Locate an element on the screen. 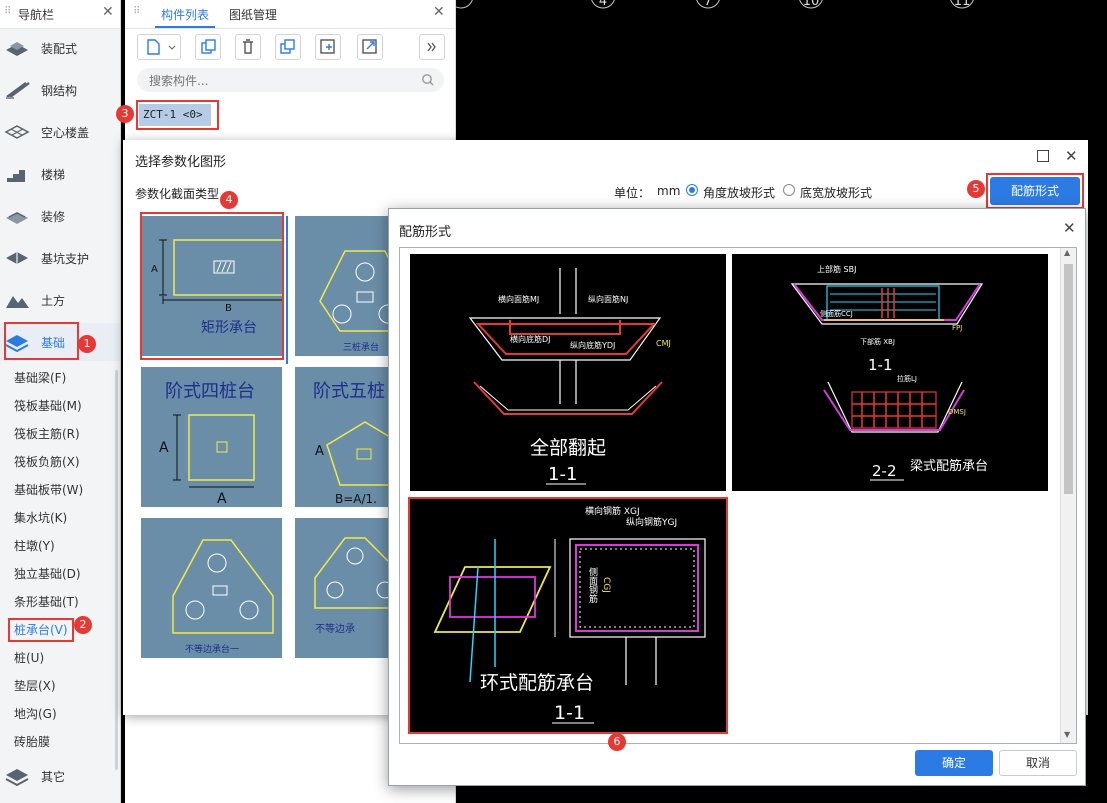 Image resolution: width=1107 pixels, height=803 pixels. radio-angle is located at coordinates (692, 190).